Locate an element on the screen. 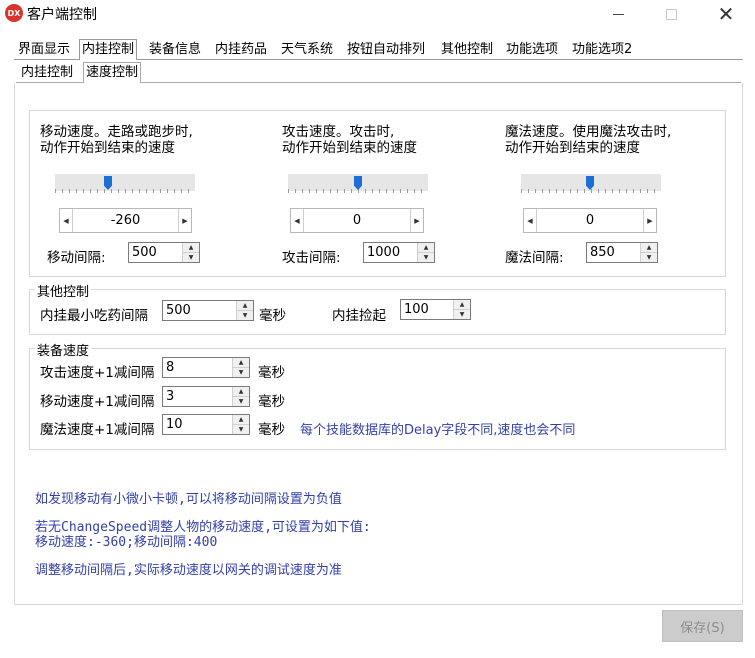  equip-magic-down-button: ▼ is located at coordinates (241, 429).